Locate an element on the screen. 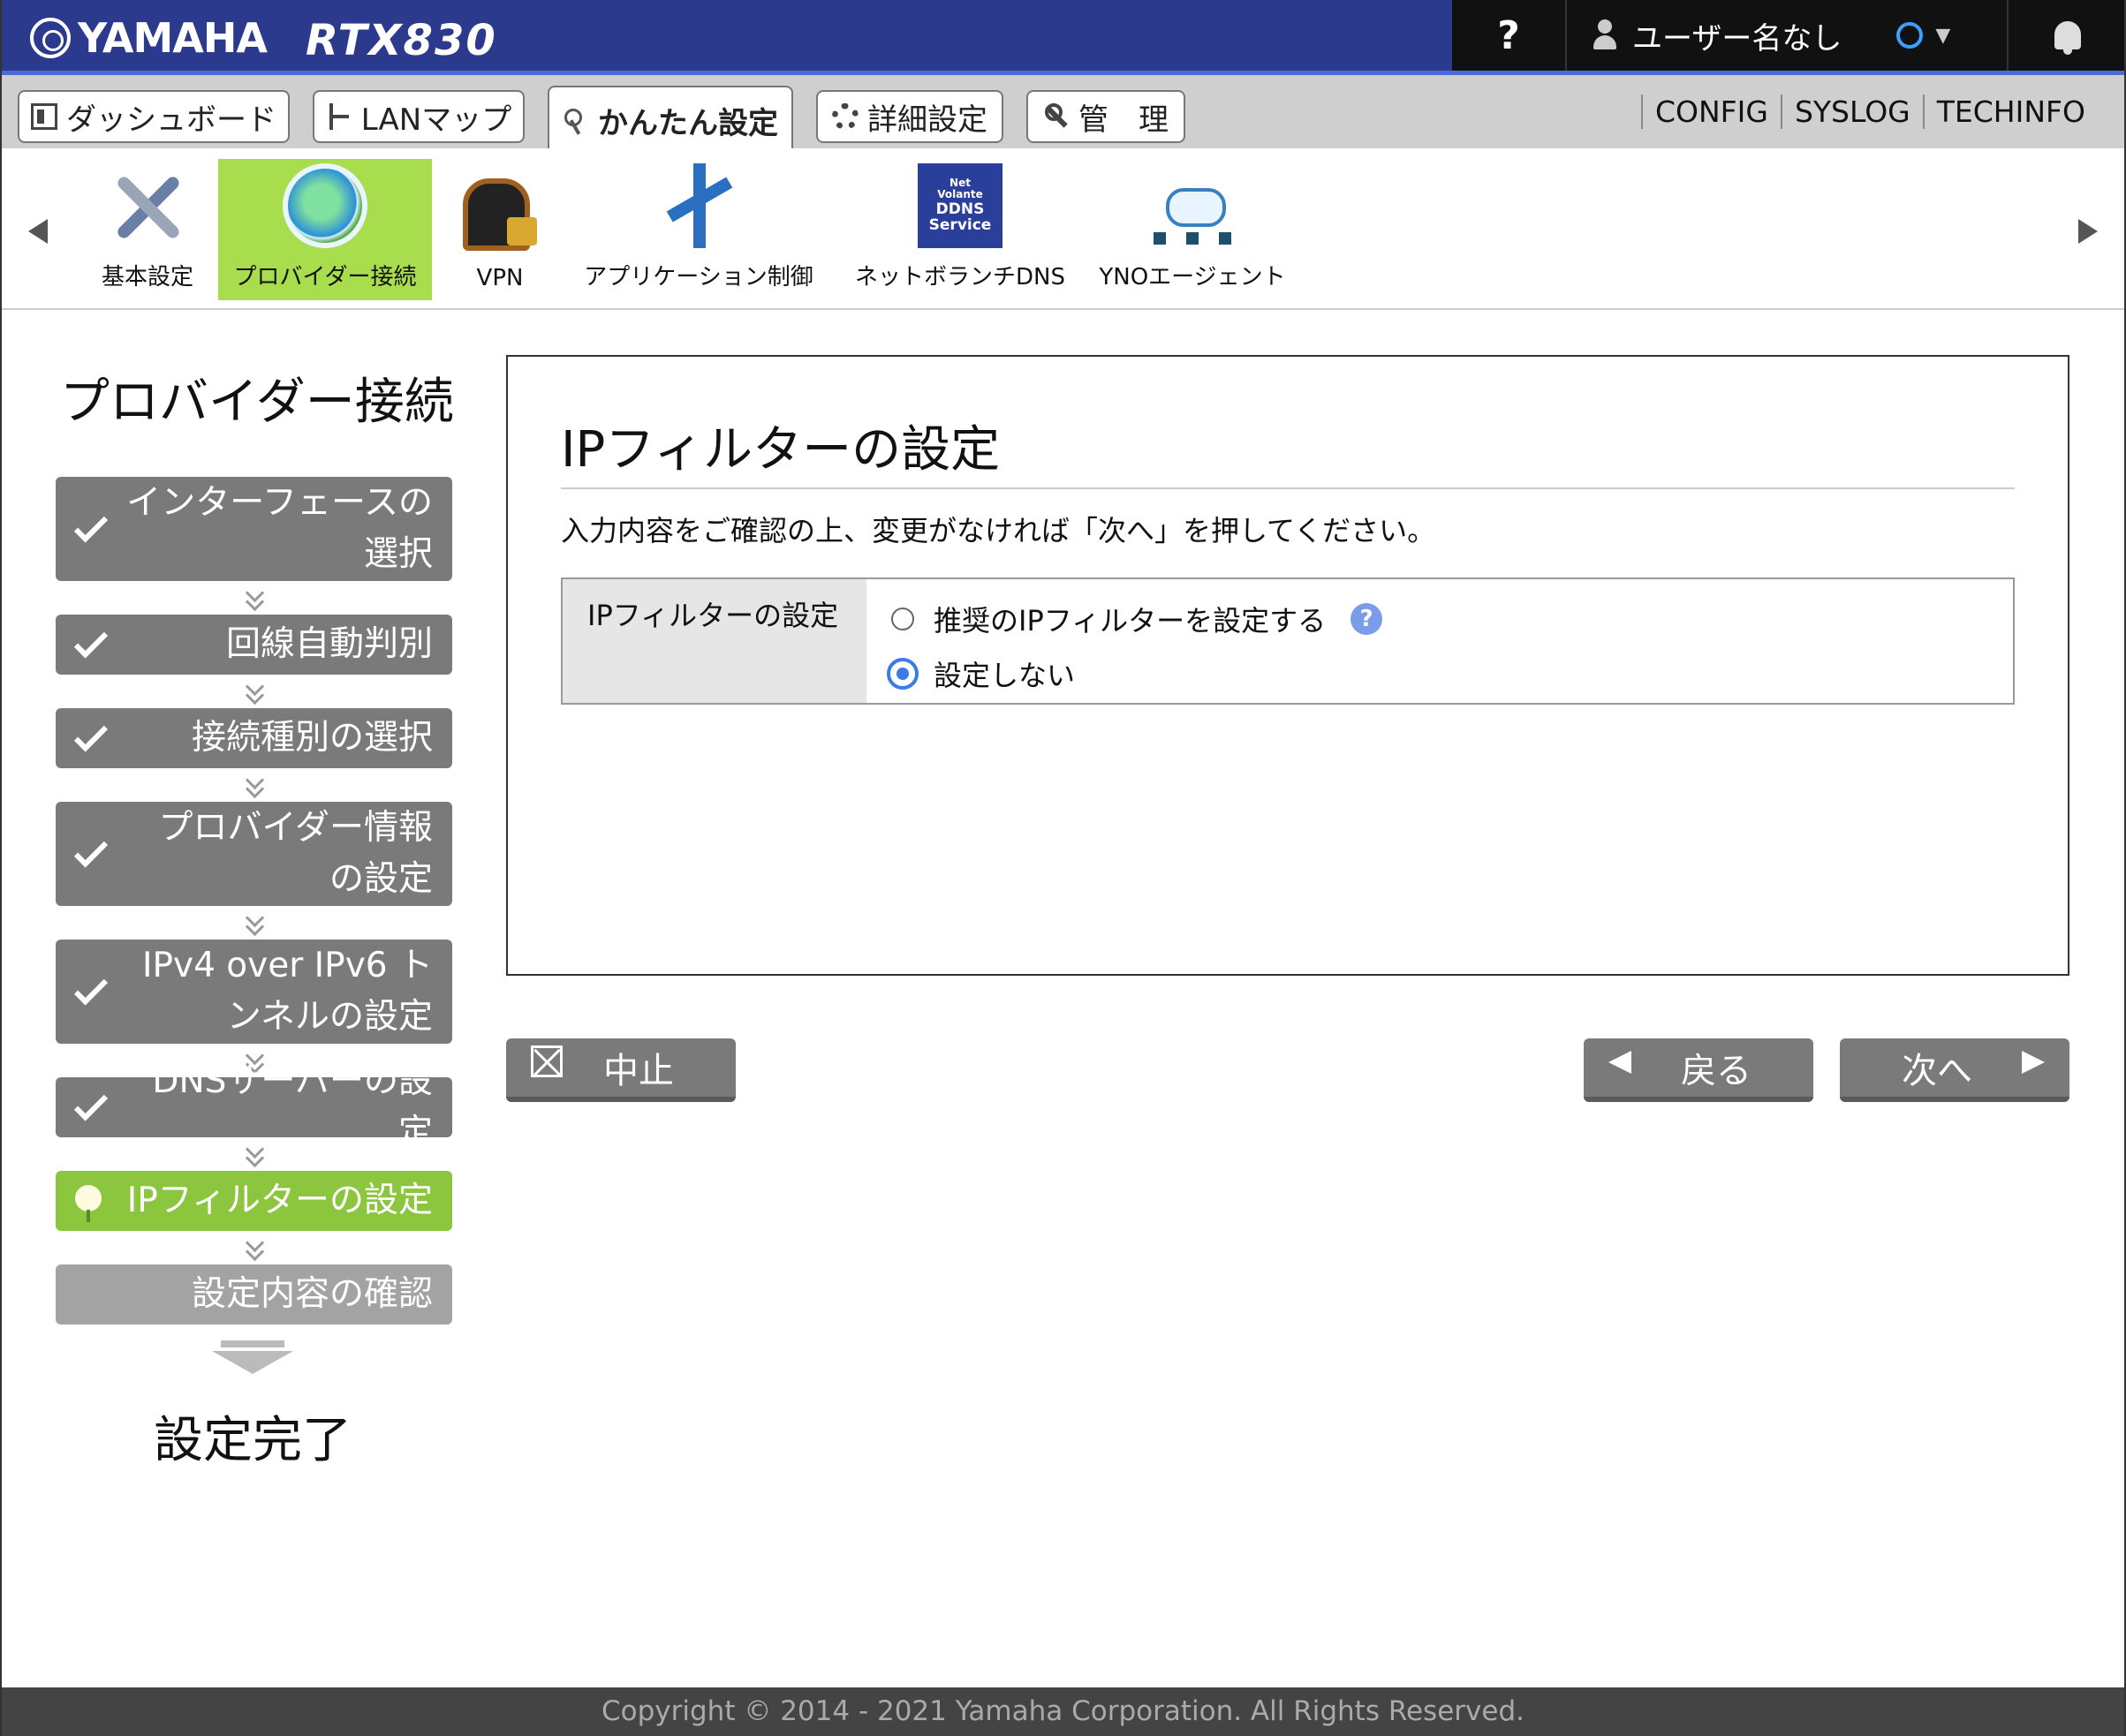 This screenshot has height=1736, width=2126. option-no-filter: 設定しない is located at coordinates (1437, 673).